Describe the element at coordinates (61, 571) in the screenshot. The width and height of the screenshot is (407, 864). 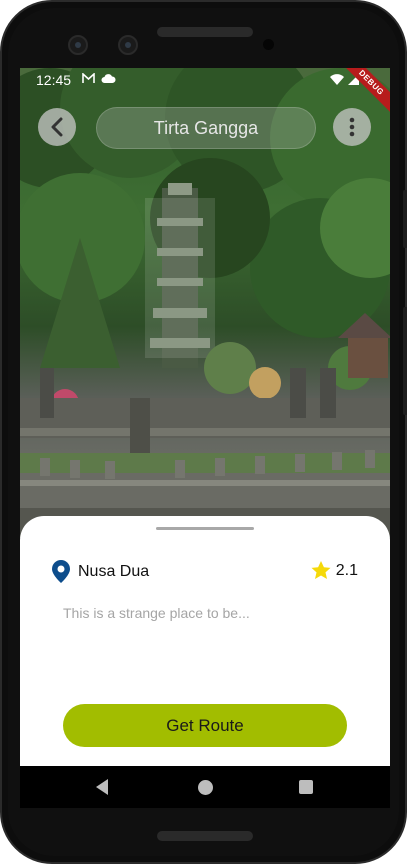
I see `map-pin-icon` at that location.